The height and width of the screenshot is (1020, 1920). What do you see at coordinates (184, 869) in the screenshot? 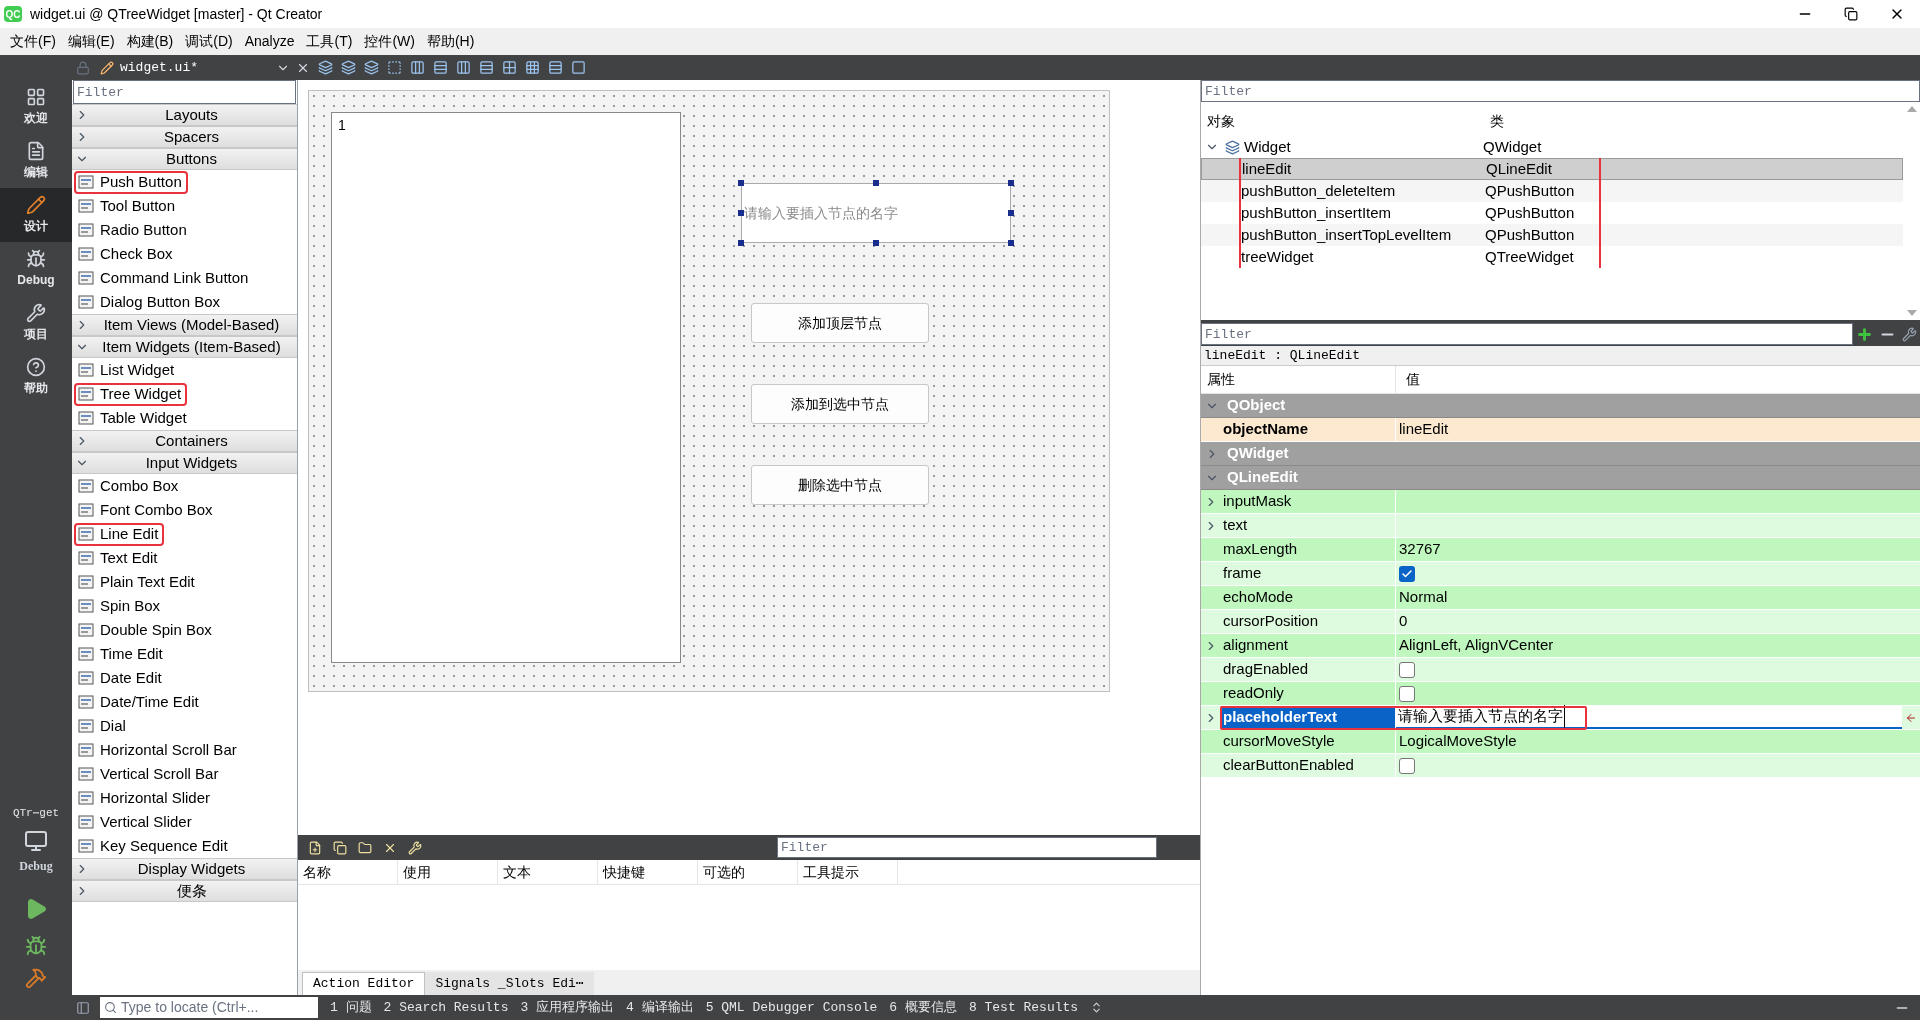
I see `category-header: Display Widgets` at bounding box center [184, 869].